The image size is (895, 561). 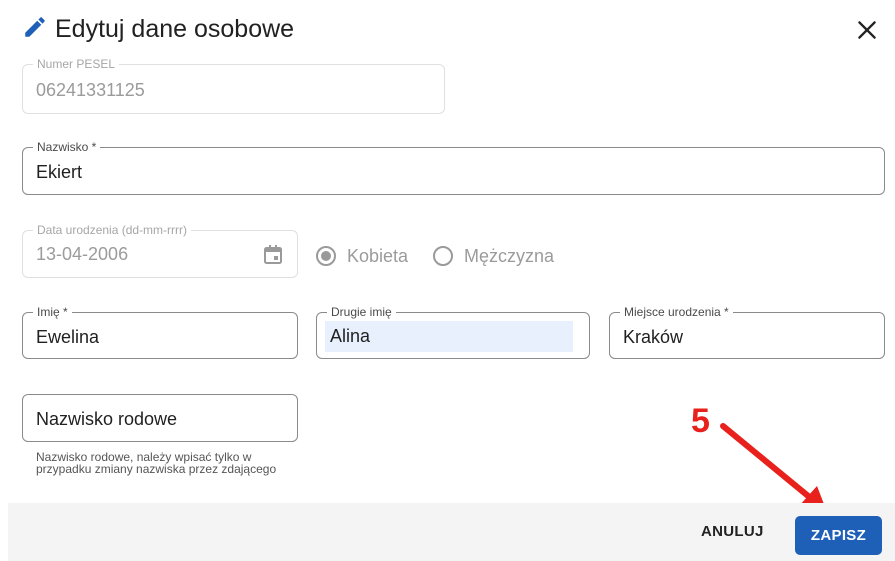 I want to click on family-name-field: Nazwisko rodowe, so click(x=160, y=418).